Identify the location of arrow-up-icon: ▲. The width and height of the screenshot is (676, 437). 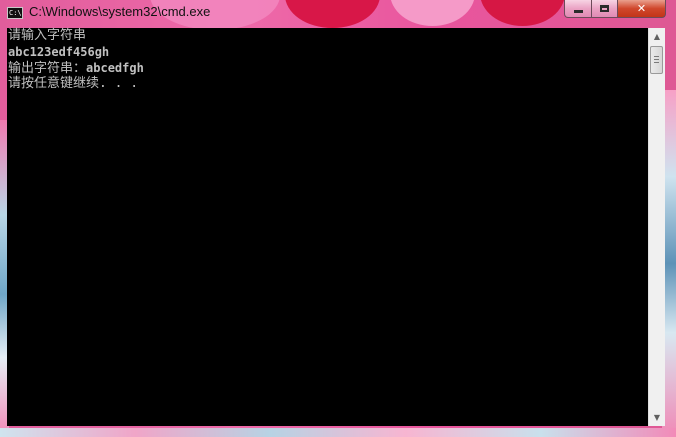
(657, 36).